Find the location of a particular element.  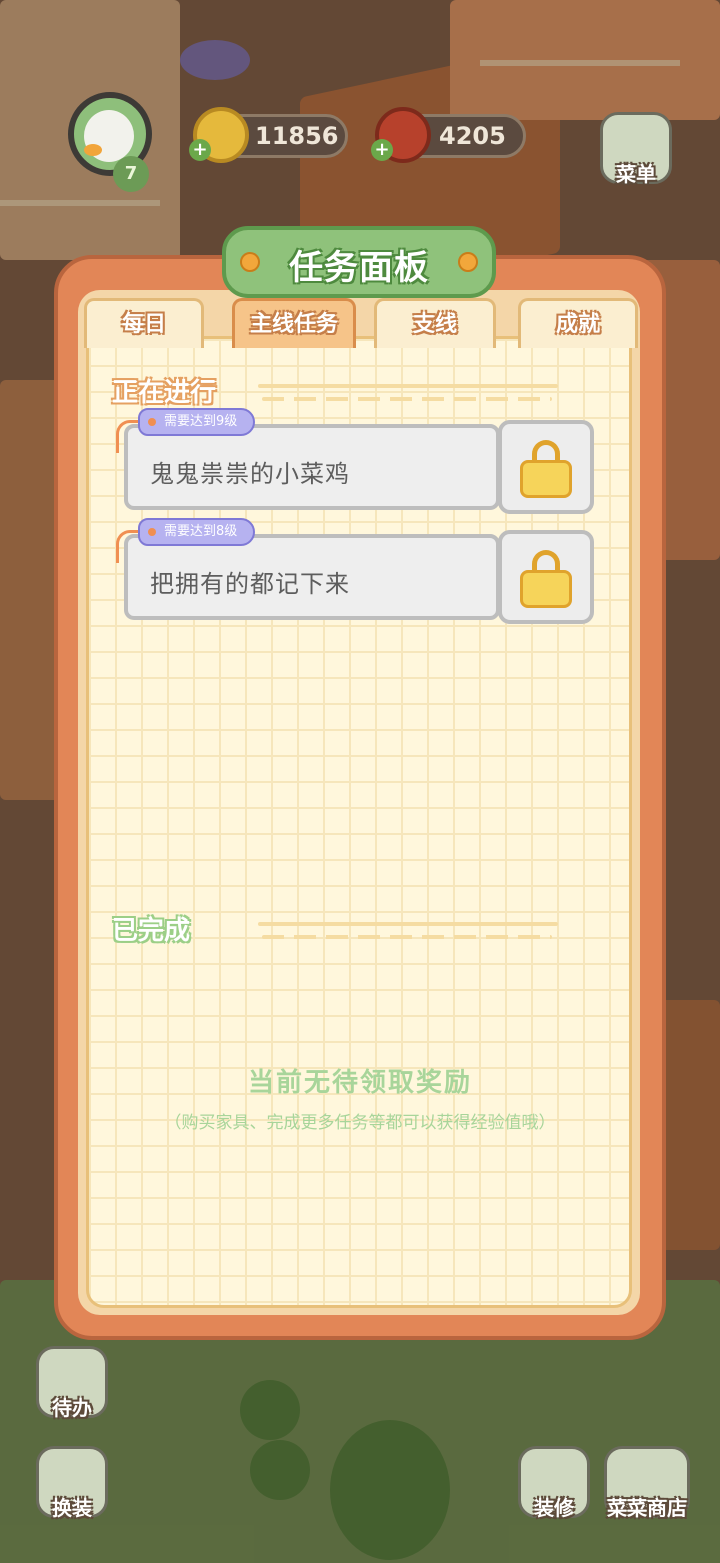

todo-button-label: 待办 is located at coordinates (72, 1408).